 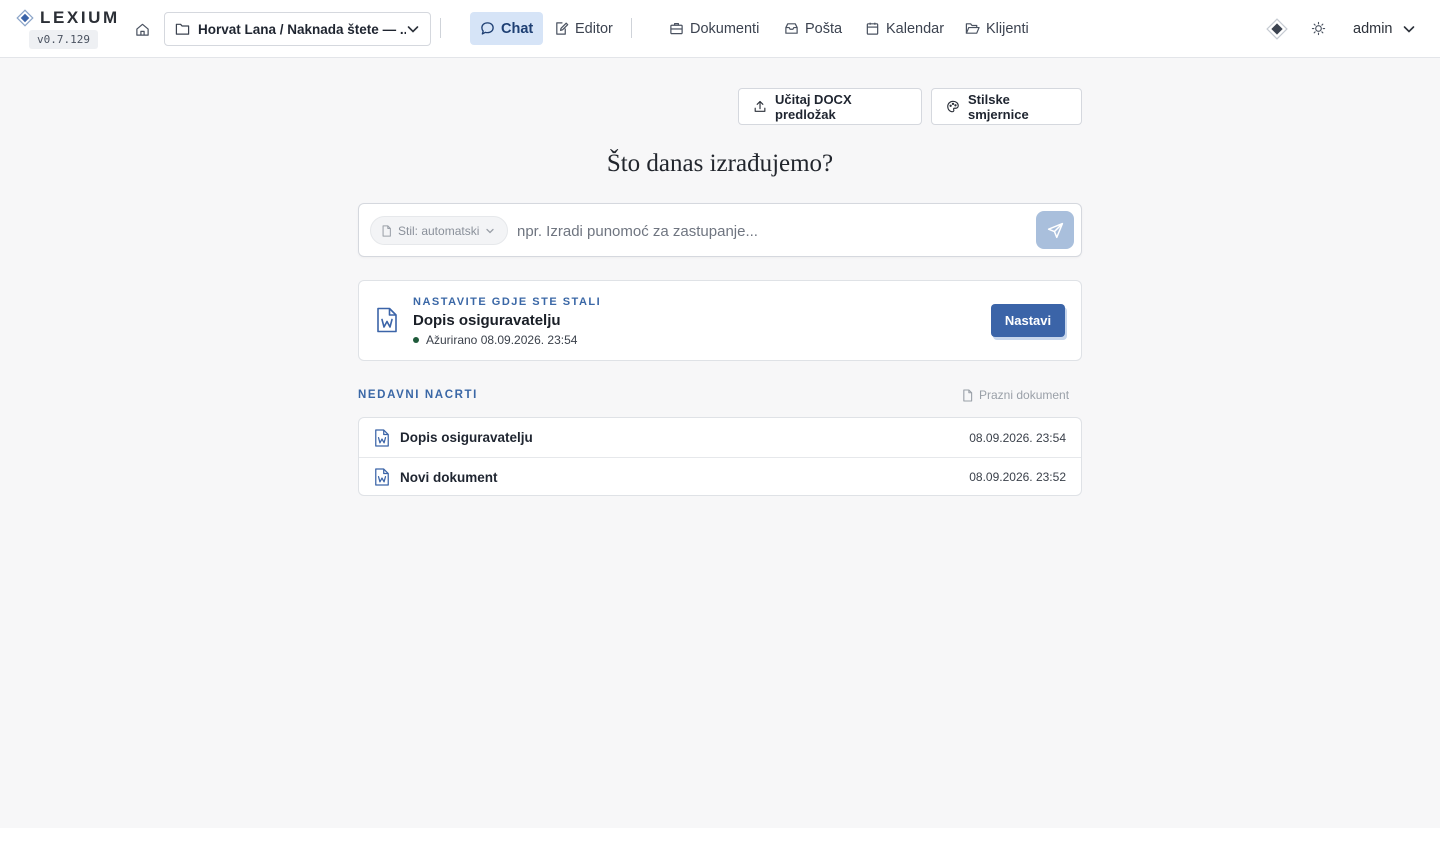 What do you see at coordinates (1373, 29) in the screenshot?
I see `user-name: admin` at bounding box center [1373, 29].